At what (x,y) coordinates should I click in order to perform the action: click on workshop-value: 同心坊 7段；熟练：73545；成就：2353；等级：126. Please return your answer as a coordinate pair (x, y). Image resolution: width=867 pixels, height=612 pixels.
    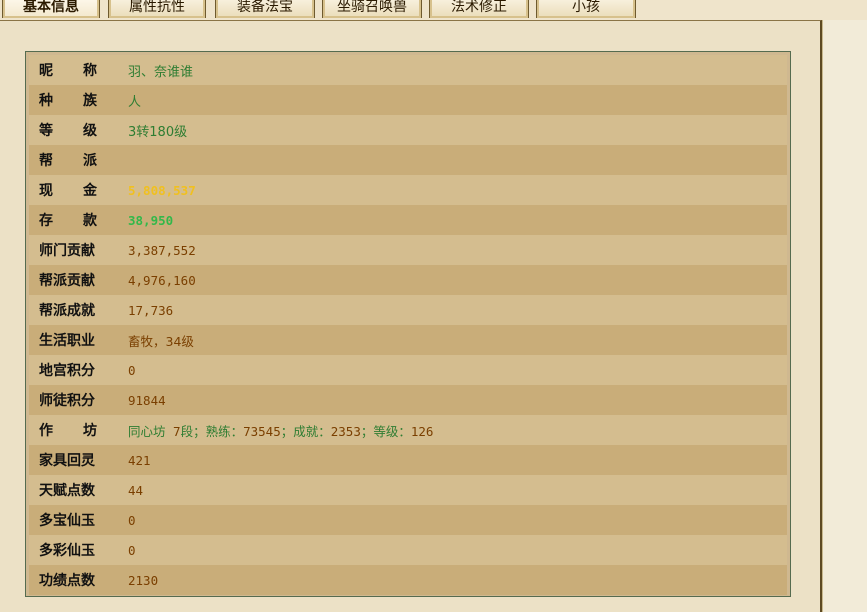
    Looking at the image, I should click on (276, 430).